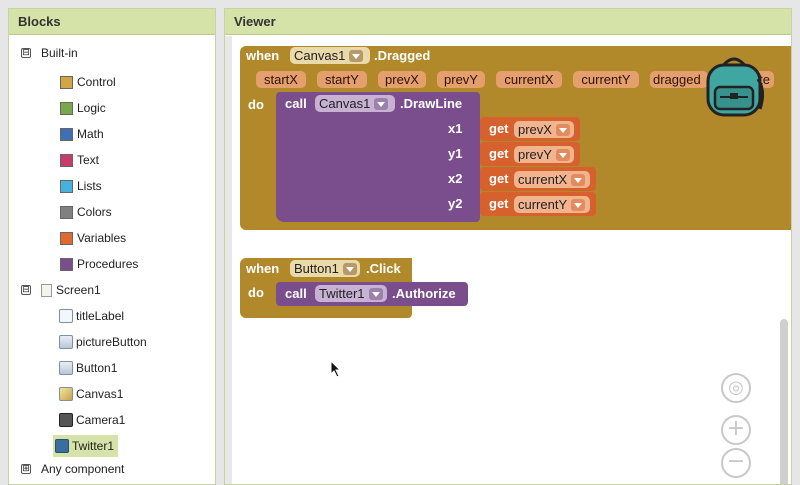  I want to click on tree-item-camera1: Camera1, so click(92, 420).